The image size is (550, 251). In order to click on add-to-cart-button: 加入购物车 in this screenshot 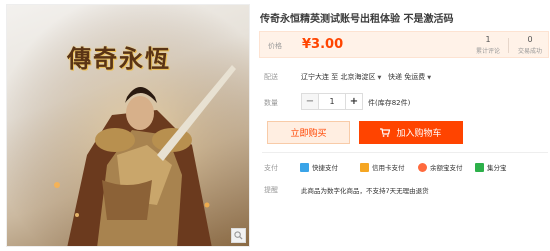, I will do `click(411, 132)`.